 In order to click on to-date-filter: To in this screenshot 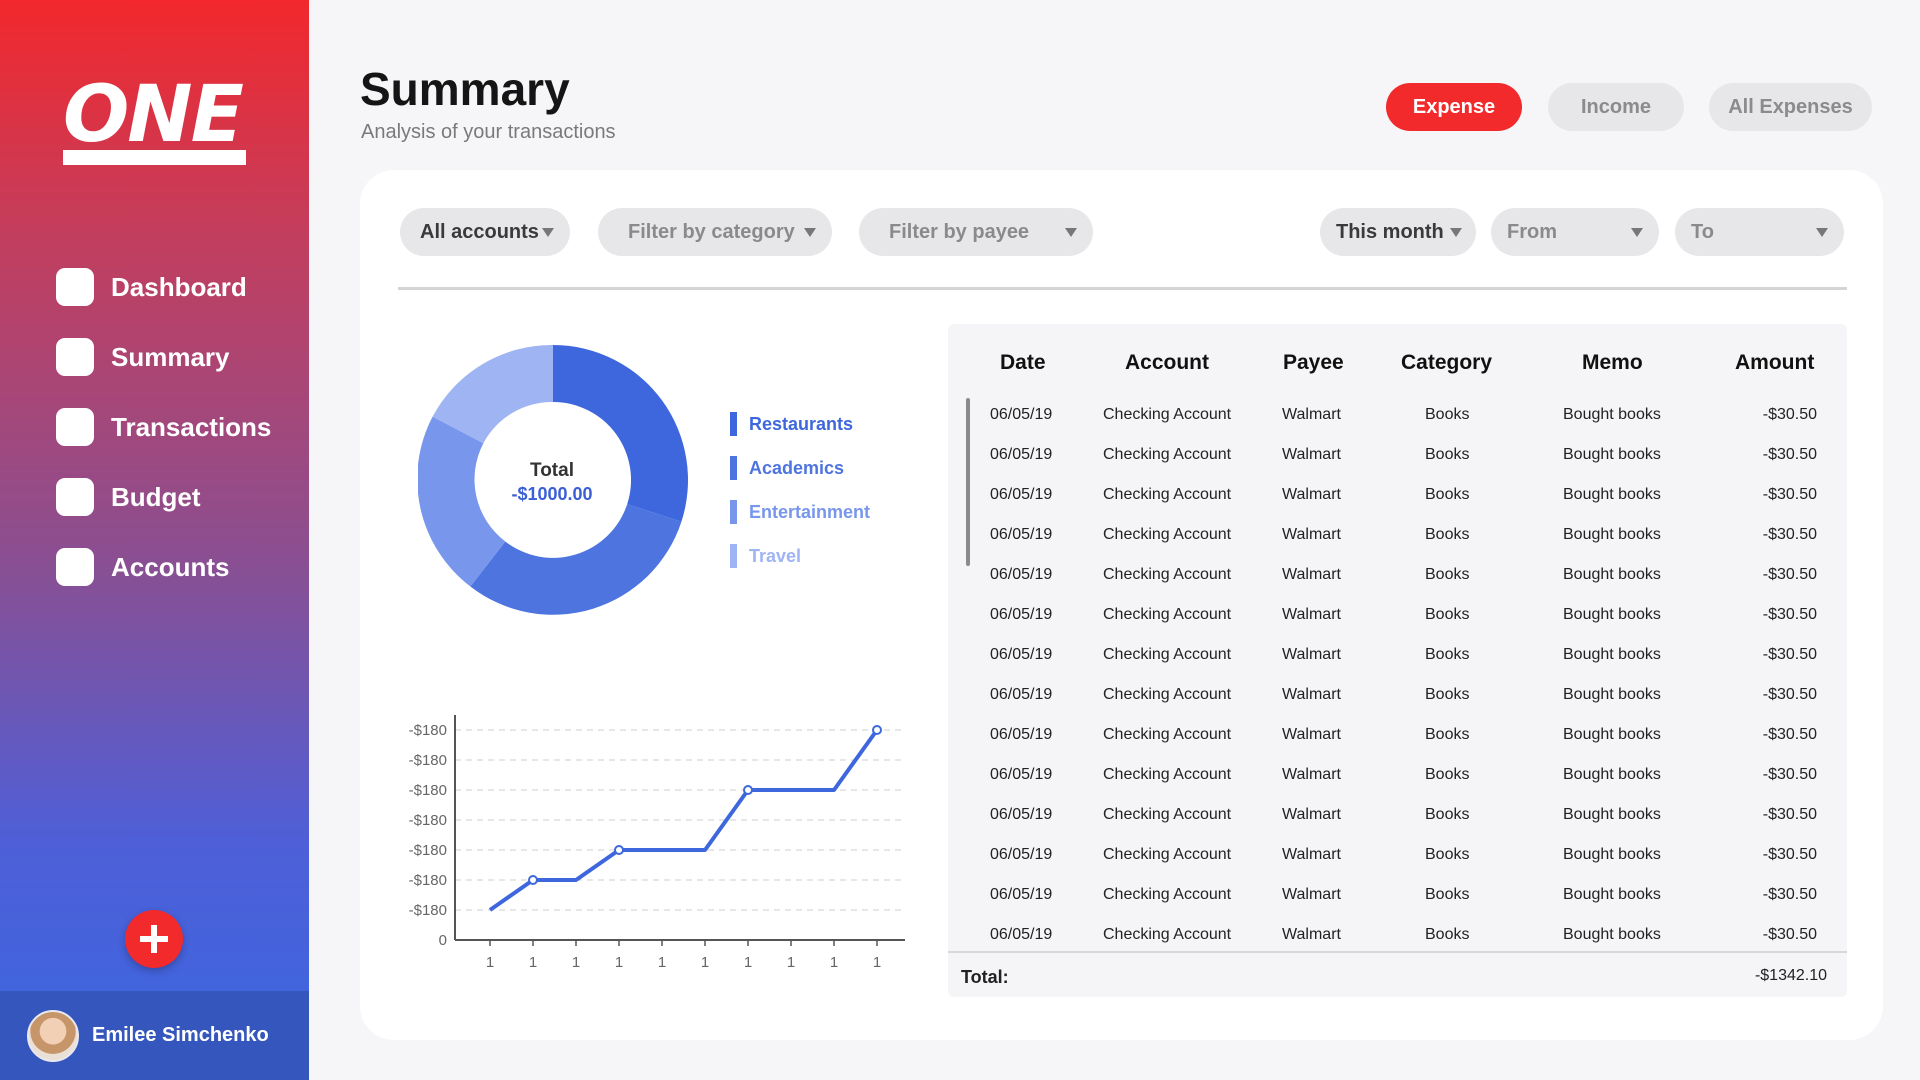, I will do `click(1759, 232)`.